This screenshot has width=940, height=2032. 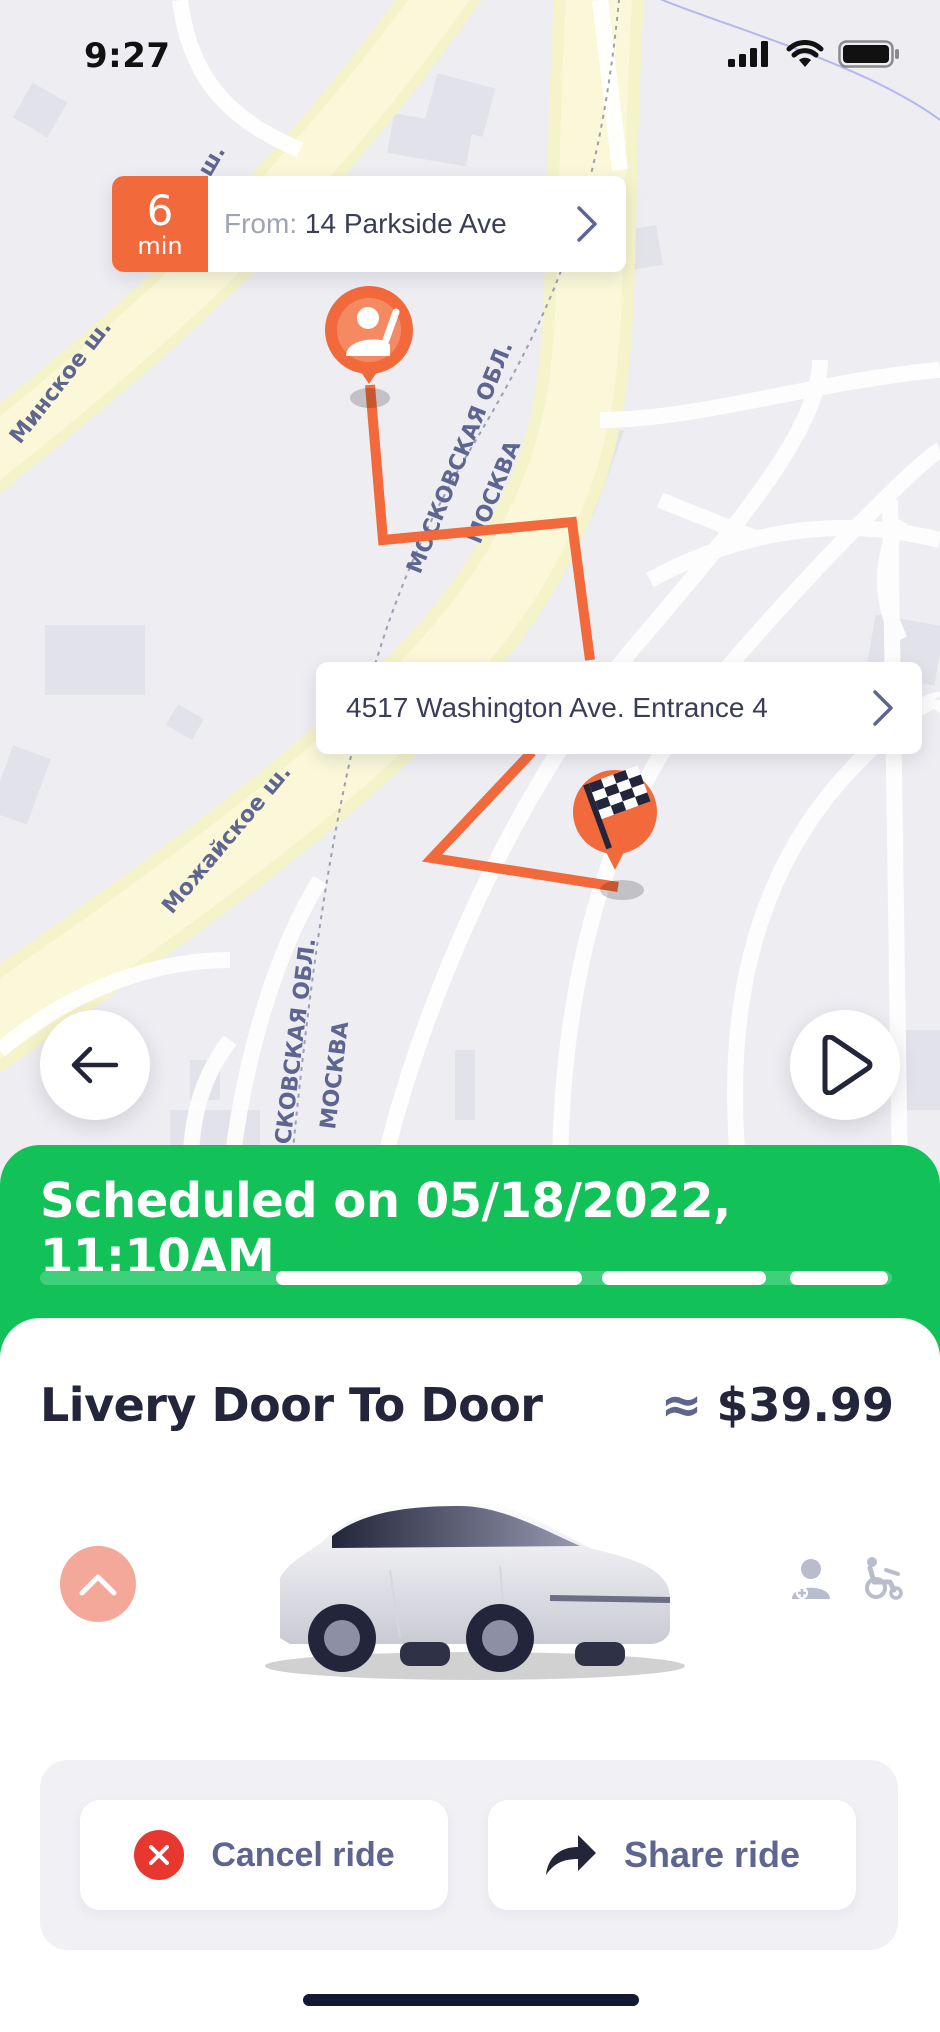 What do you see at coordinates (868, 54) in the screenshot?
I see `battery-icon` at bounding box center [868, 54].